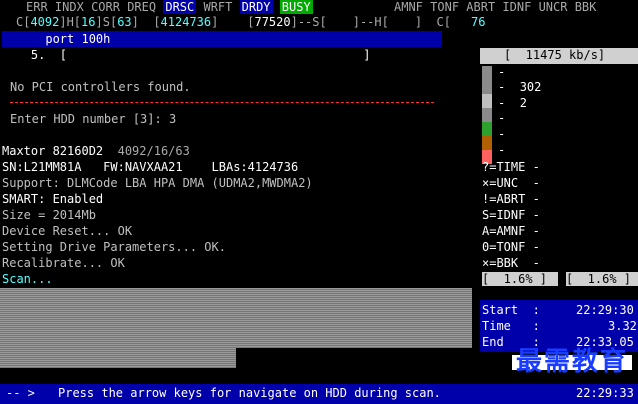 This screenshot has width=638, height=404. What do you see at coordinates (236, 318) in the screenshot?
I see `scan-map` at bounding box center [236, 318].